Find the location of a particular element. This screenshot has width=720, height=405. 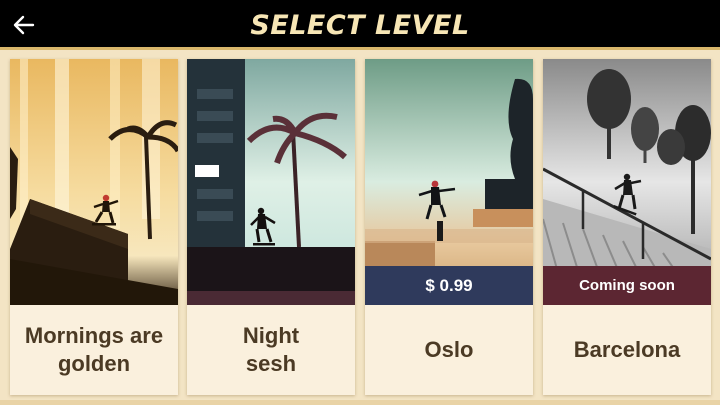

level-name: Mornings are golden is located at coordinates (94, 349).